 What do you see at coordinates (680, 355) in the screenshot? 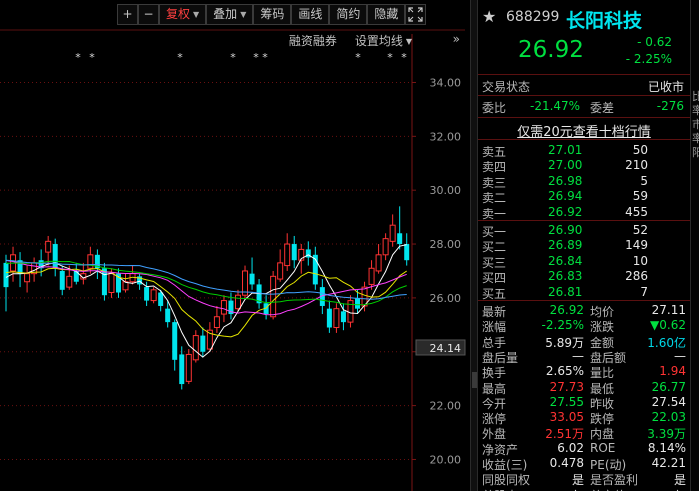
I see `stat-value: —` at bounding box center [680, 355].